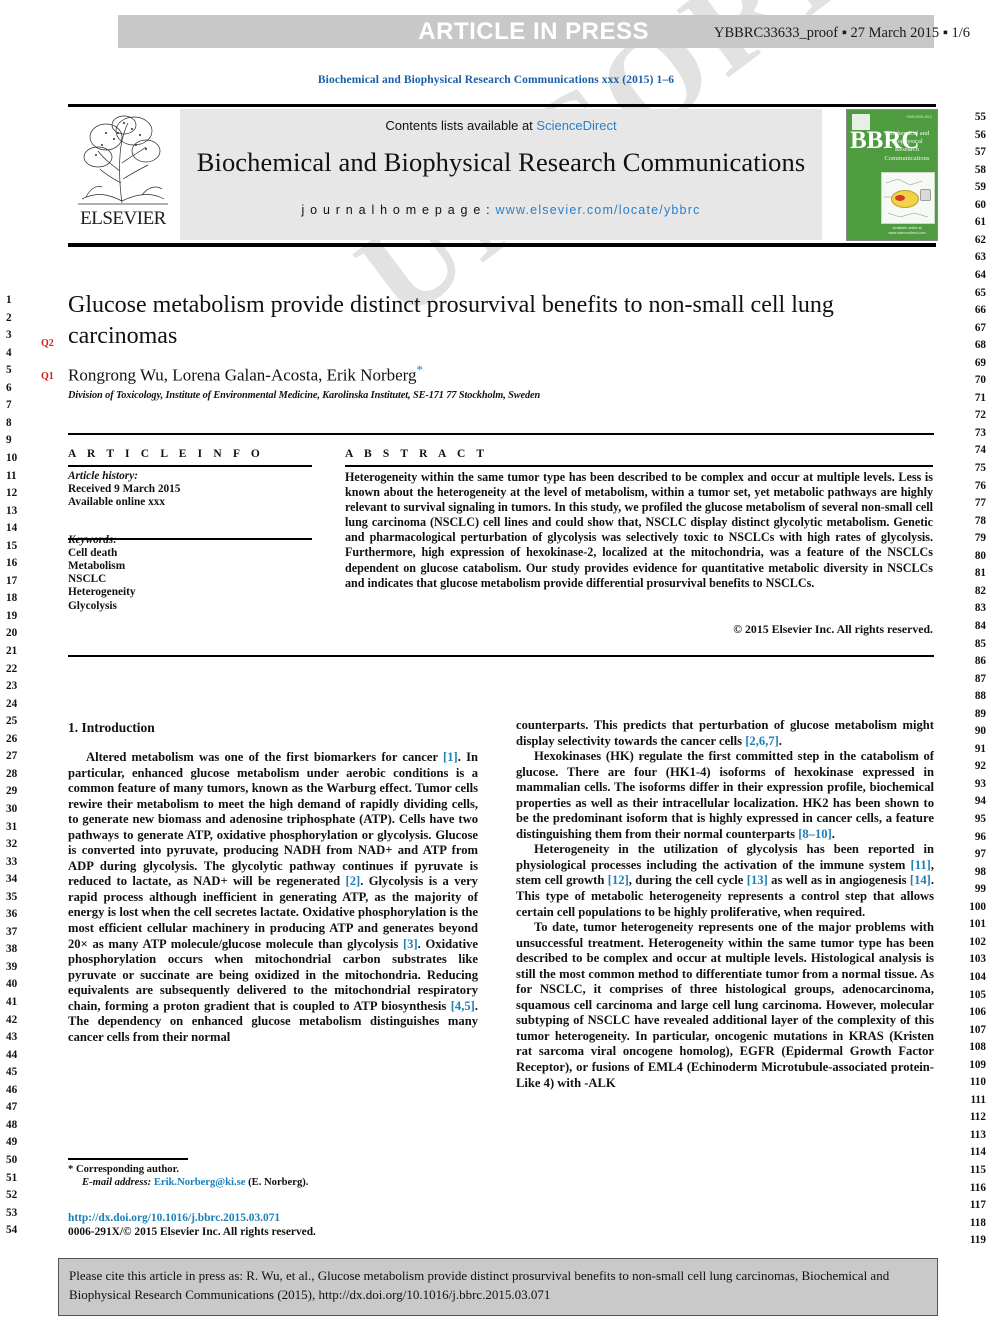 The height and width of the screenshot is (1323, 992). I want to click on line-number: 48, so click(12, 1124).